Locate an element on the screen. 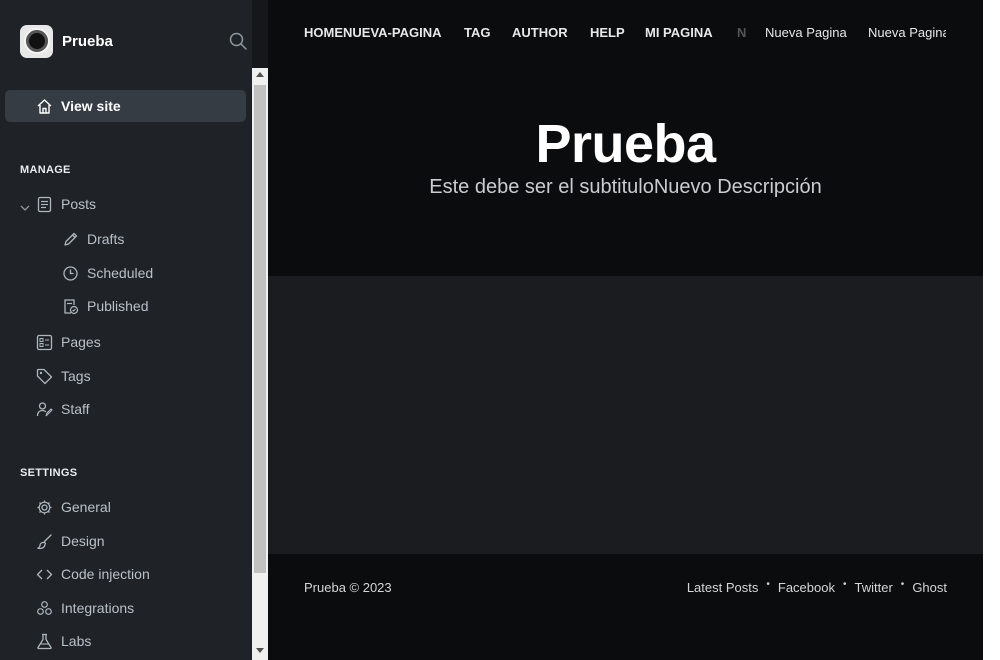 The width and height of the screenshot is (1000, 660). sidebar-item-code-injection: Code injection is located at coordinates (125, 574).